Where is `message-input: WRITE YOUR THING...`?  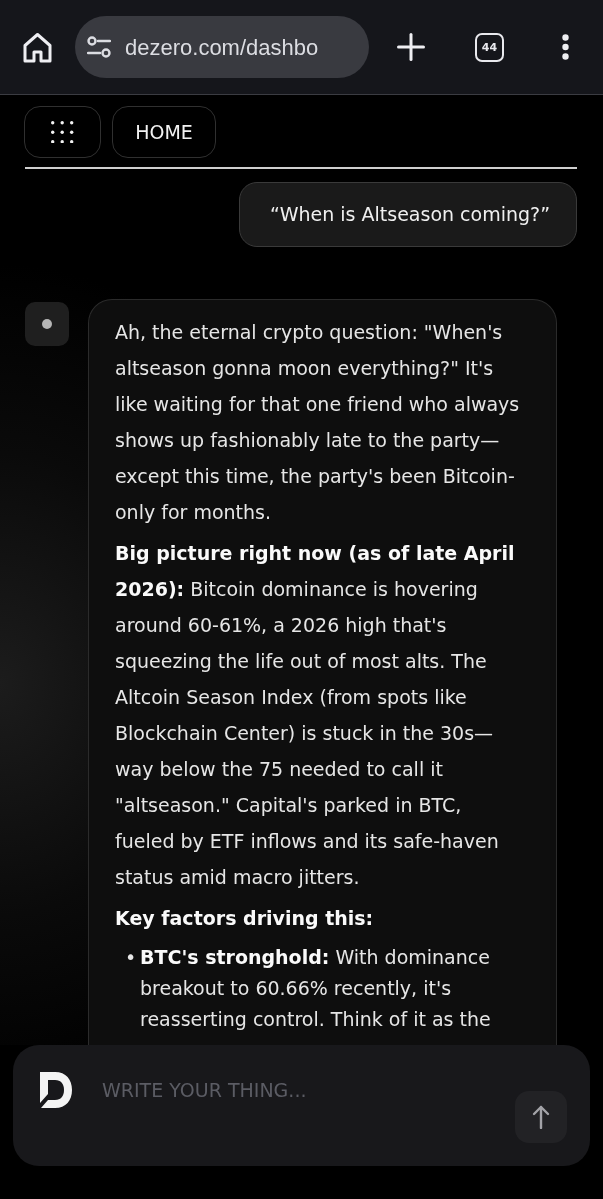
message-input: WRITE YOUR THING... is located at coordinates (303, 1090).